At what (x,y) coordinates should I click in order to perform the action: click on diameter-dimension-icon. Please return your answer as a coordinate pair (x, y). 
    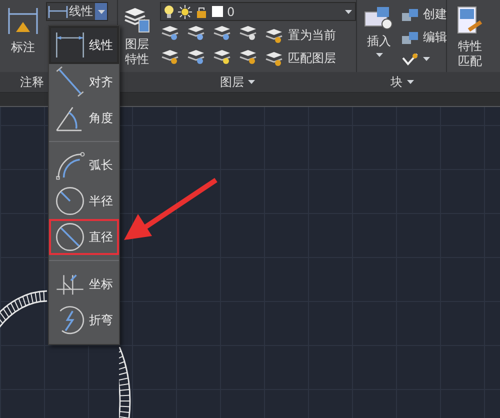
    Looking at the image, I should click on (70, 237).